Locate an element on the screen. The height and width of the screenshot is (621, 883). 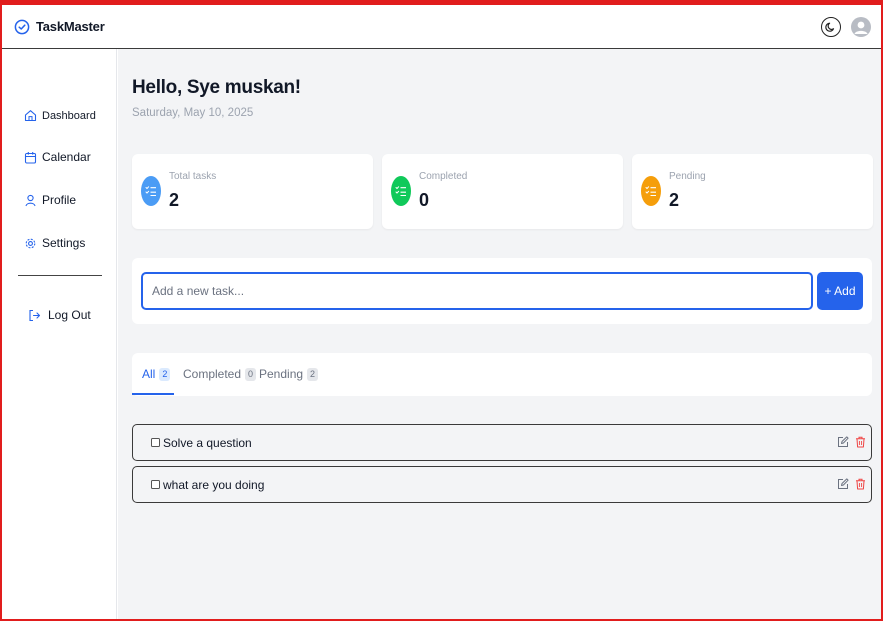
home-icon is located at coordinates (30, 115).